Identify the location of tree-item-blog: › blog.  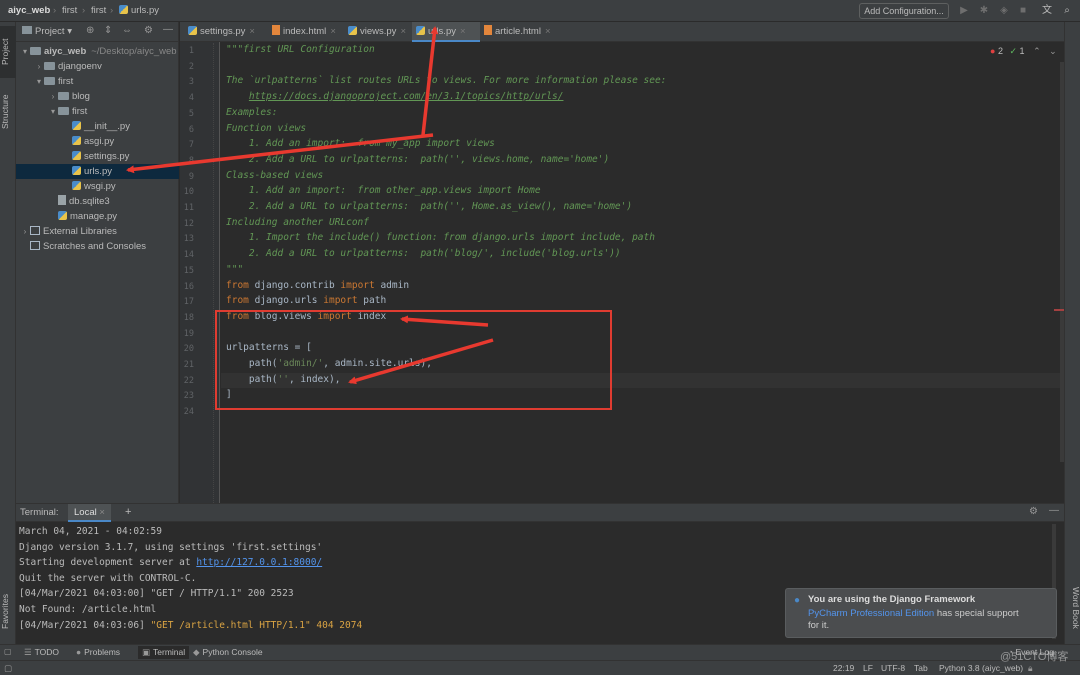
(97, 96).